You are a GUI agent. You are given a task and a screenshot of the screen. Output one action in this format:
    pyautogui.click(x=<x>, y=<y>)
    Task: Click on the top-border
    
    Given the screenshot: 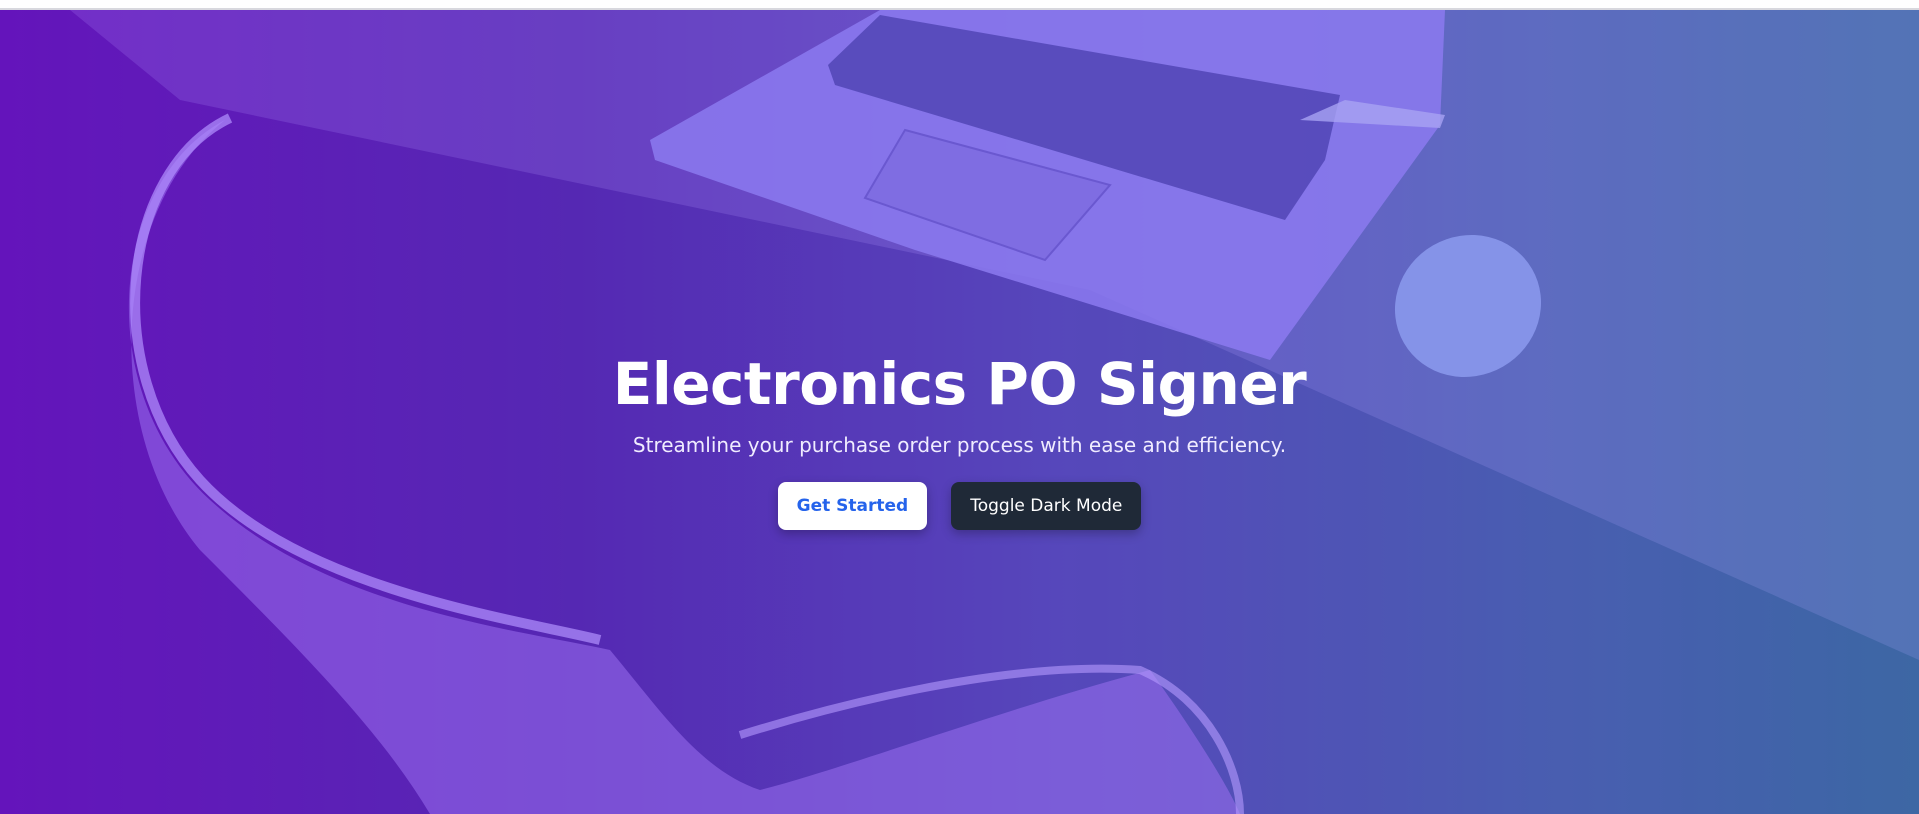 What is the action you would take?
    pyautogui.click(x=959, y=5)
    